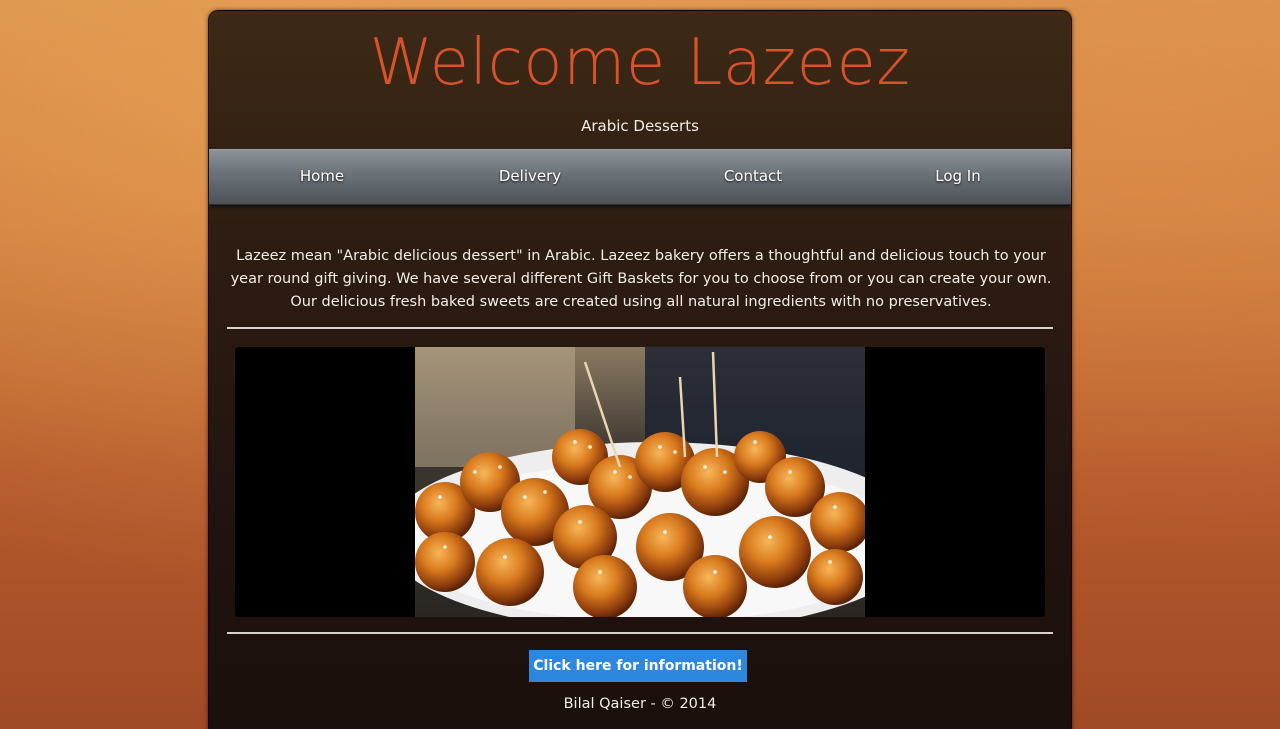  What do you see at coordinates (640, 63) in the screenshot?
I see `site-title: Welcome Lazeez` at bounding box center [640, 63].